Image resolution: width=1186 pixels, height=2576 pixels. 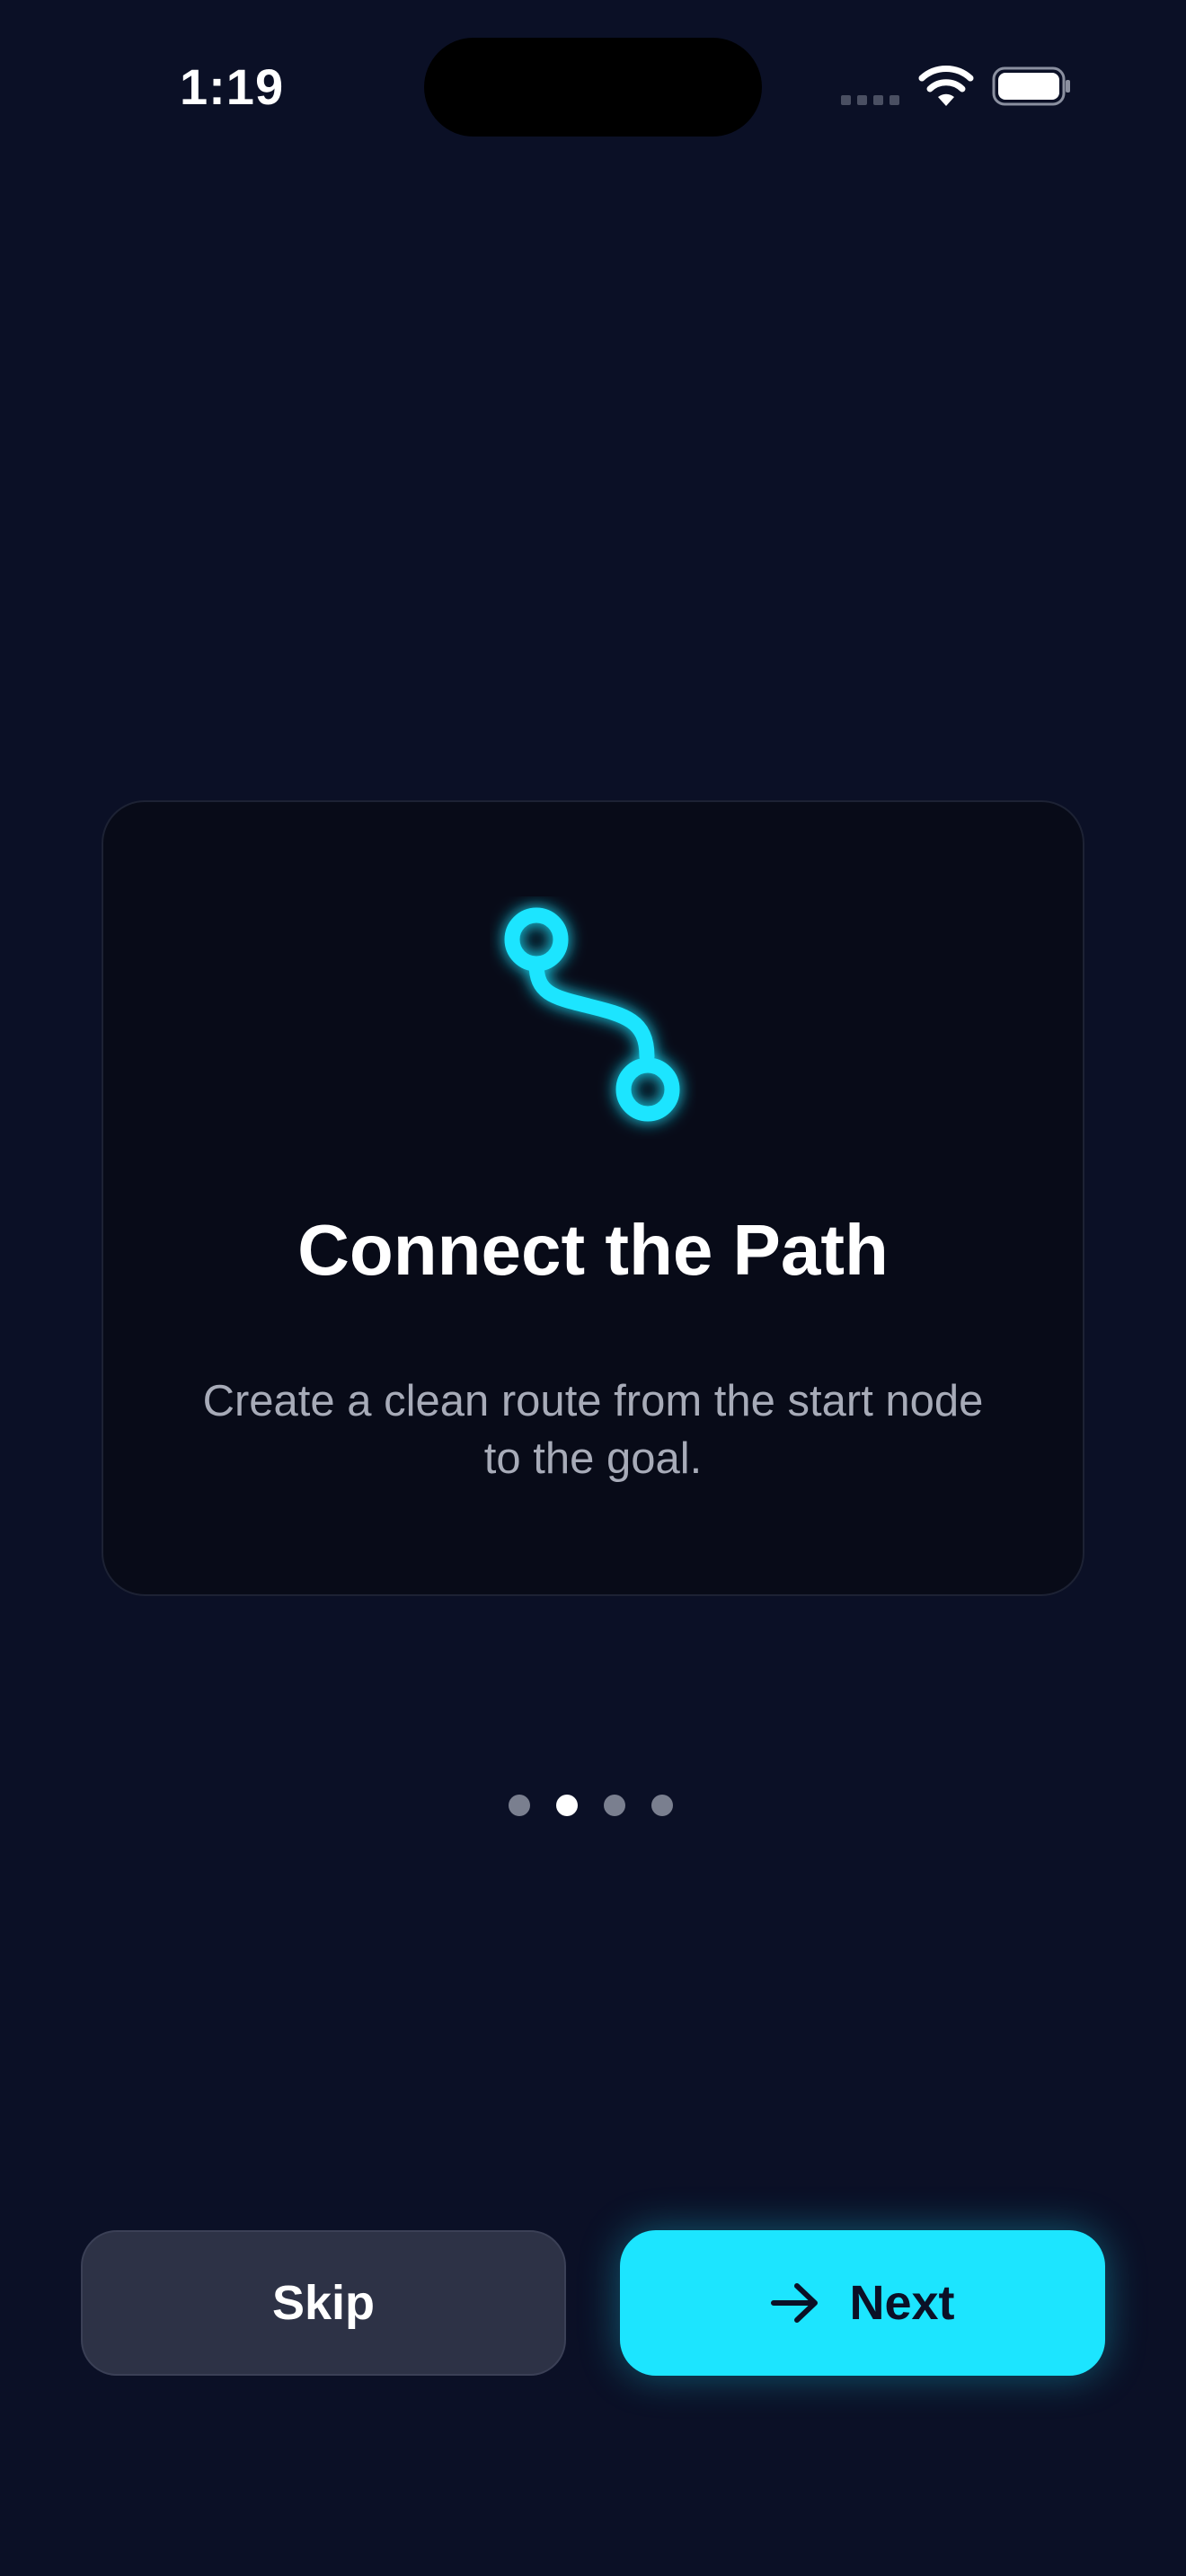 What do you see at coordinates (593, 1250) in the screenshot?
I see `card-title: Connect the Path` at bounding box center [593, 1250].